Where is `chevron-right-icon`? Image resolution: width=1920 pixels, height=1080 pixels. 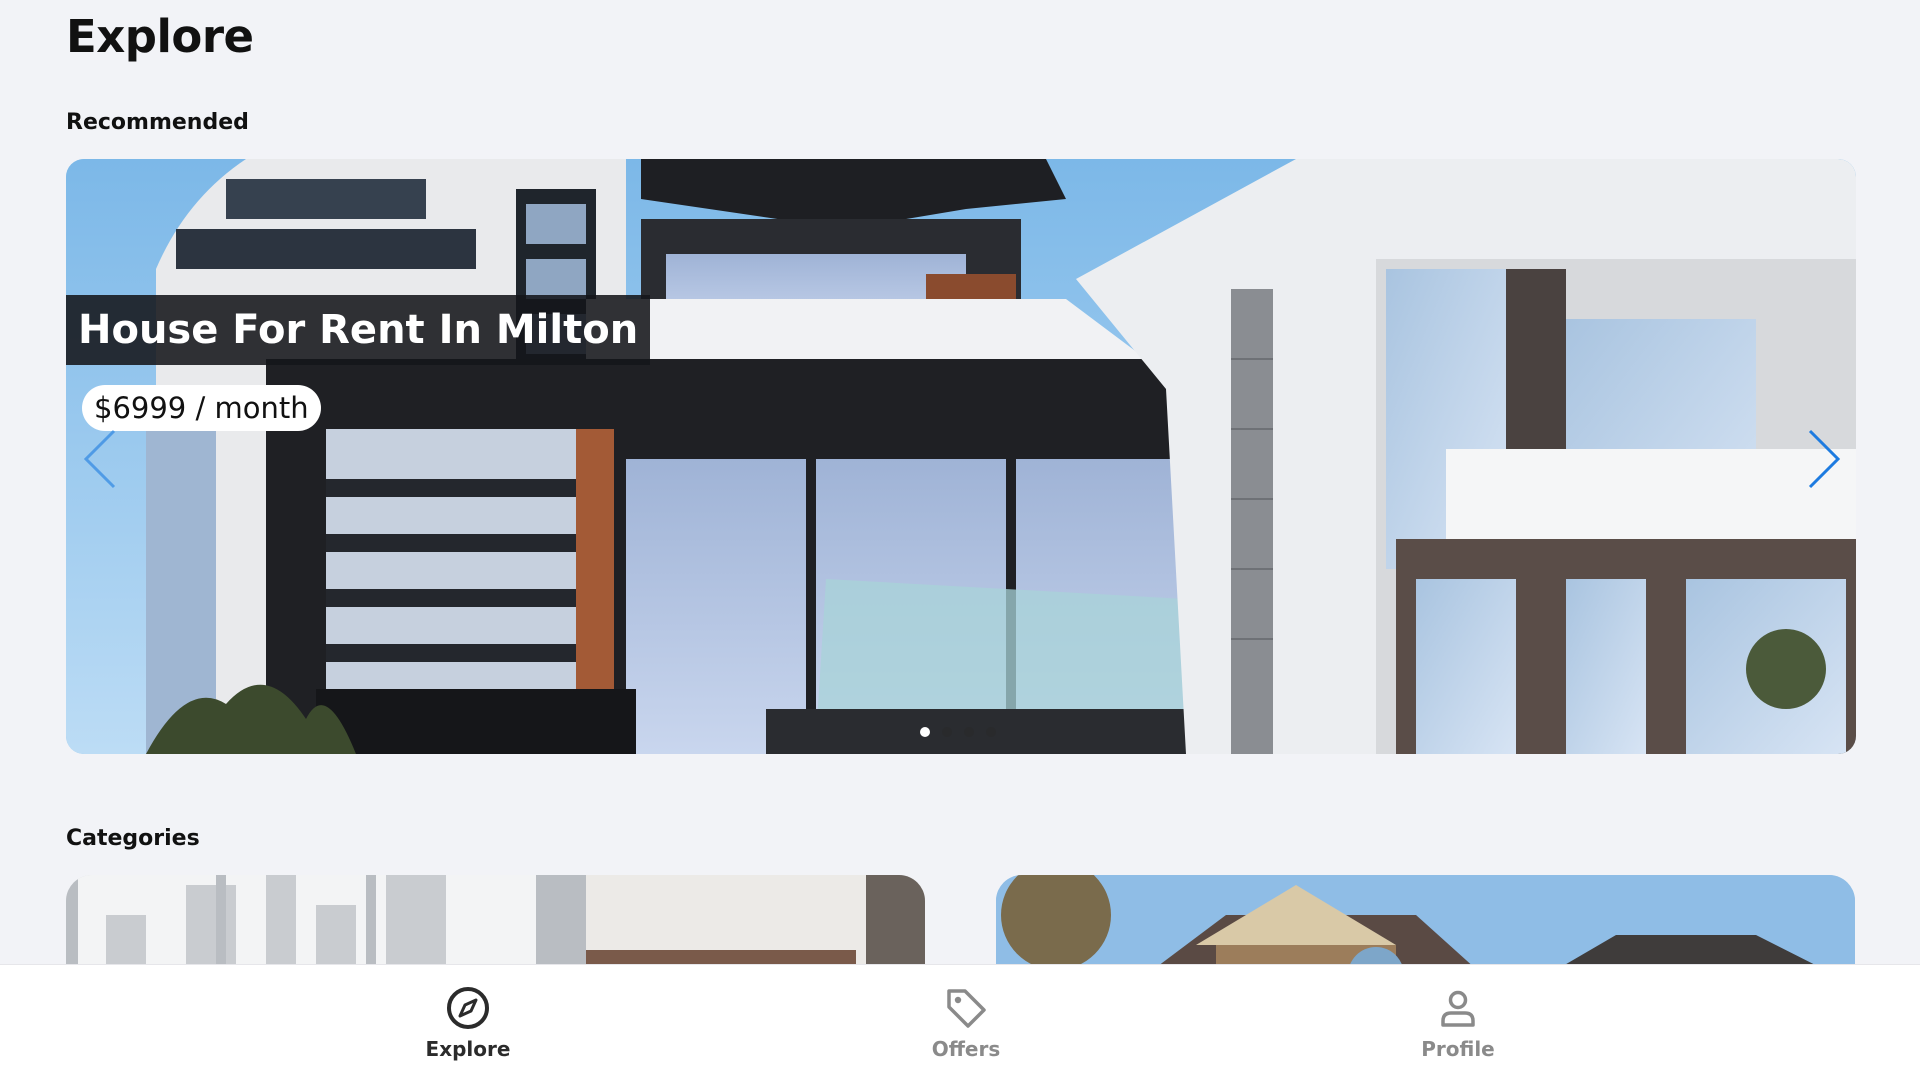
chevron-right-icon is located at coordinates (1824, 459).